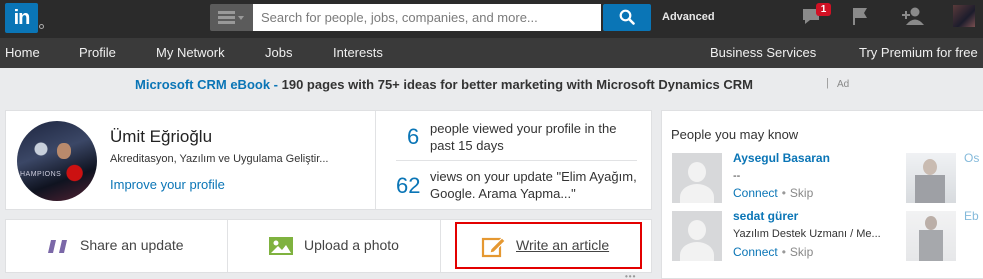  I want to click on quote-icon, so click(57, 246).